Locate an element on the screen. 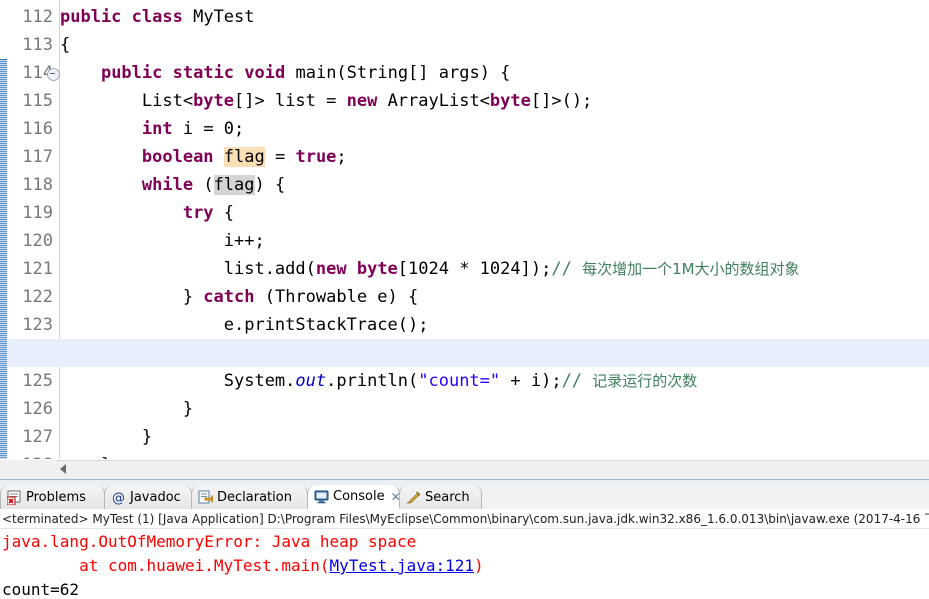  line-number: 120 is located at coordinates (37, 241).